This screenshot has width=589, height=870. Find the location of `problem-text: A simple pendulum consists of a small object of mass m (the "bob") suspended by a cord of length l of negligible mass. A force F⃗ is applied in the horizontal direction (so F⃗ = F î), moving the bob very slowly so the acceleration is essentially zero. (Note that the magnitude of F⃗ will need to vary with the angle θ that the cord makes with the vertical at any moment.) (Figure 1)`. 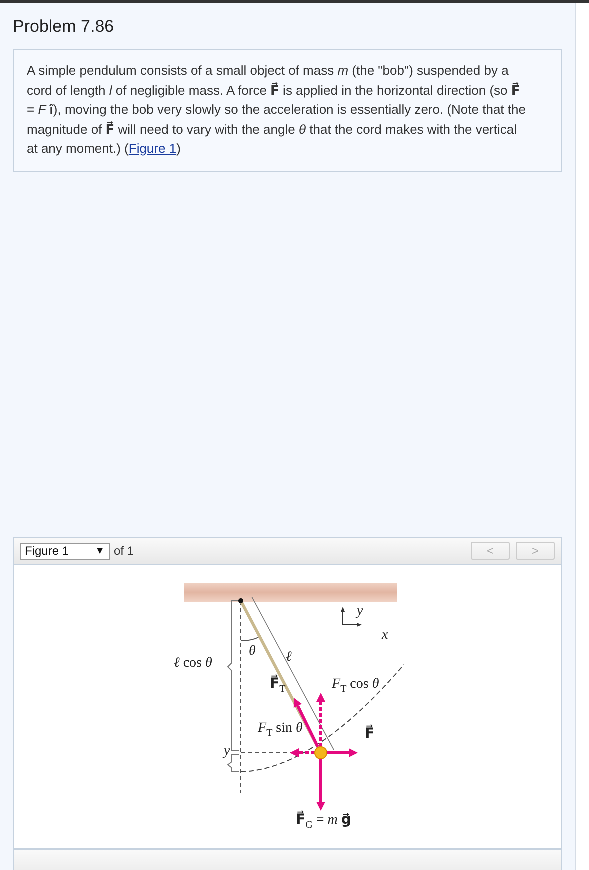

problem-text: A simple pendulum consists of a small object of mass m (the "bob") suspended by a cord of length l of negligible mass. A force F⃗ is applied in the horizontal direction (so F⃗ = F î), moving the bob very slowly so the acceleration is essentially zero. (Note that the magnitude of F⃗ will need to vary with the angle θ that the cord makes with the vertical at any moment.) (Figure 1) is located at coordinates (287, 110).